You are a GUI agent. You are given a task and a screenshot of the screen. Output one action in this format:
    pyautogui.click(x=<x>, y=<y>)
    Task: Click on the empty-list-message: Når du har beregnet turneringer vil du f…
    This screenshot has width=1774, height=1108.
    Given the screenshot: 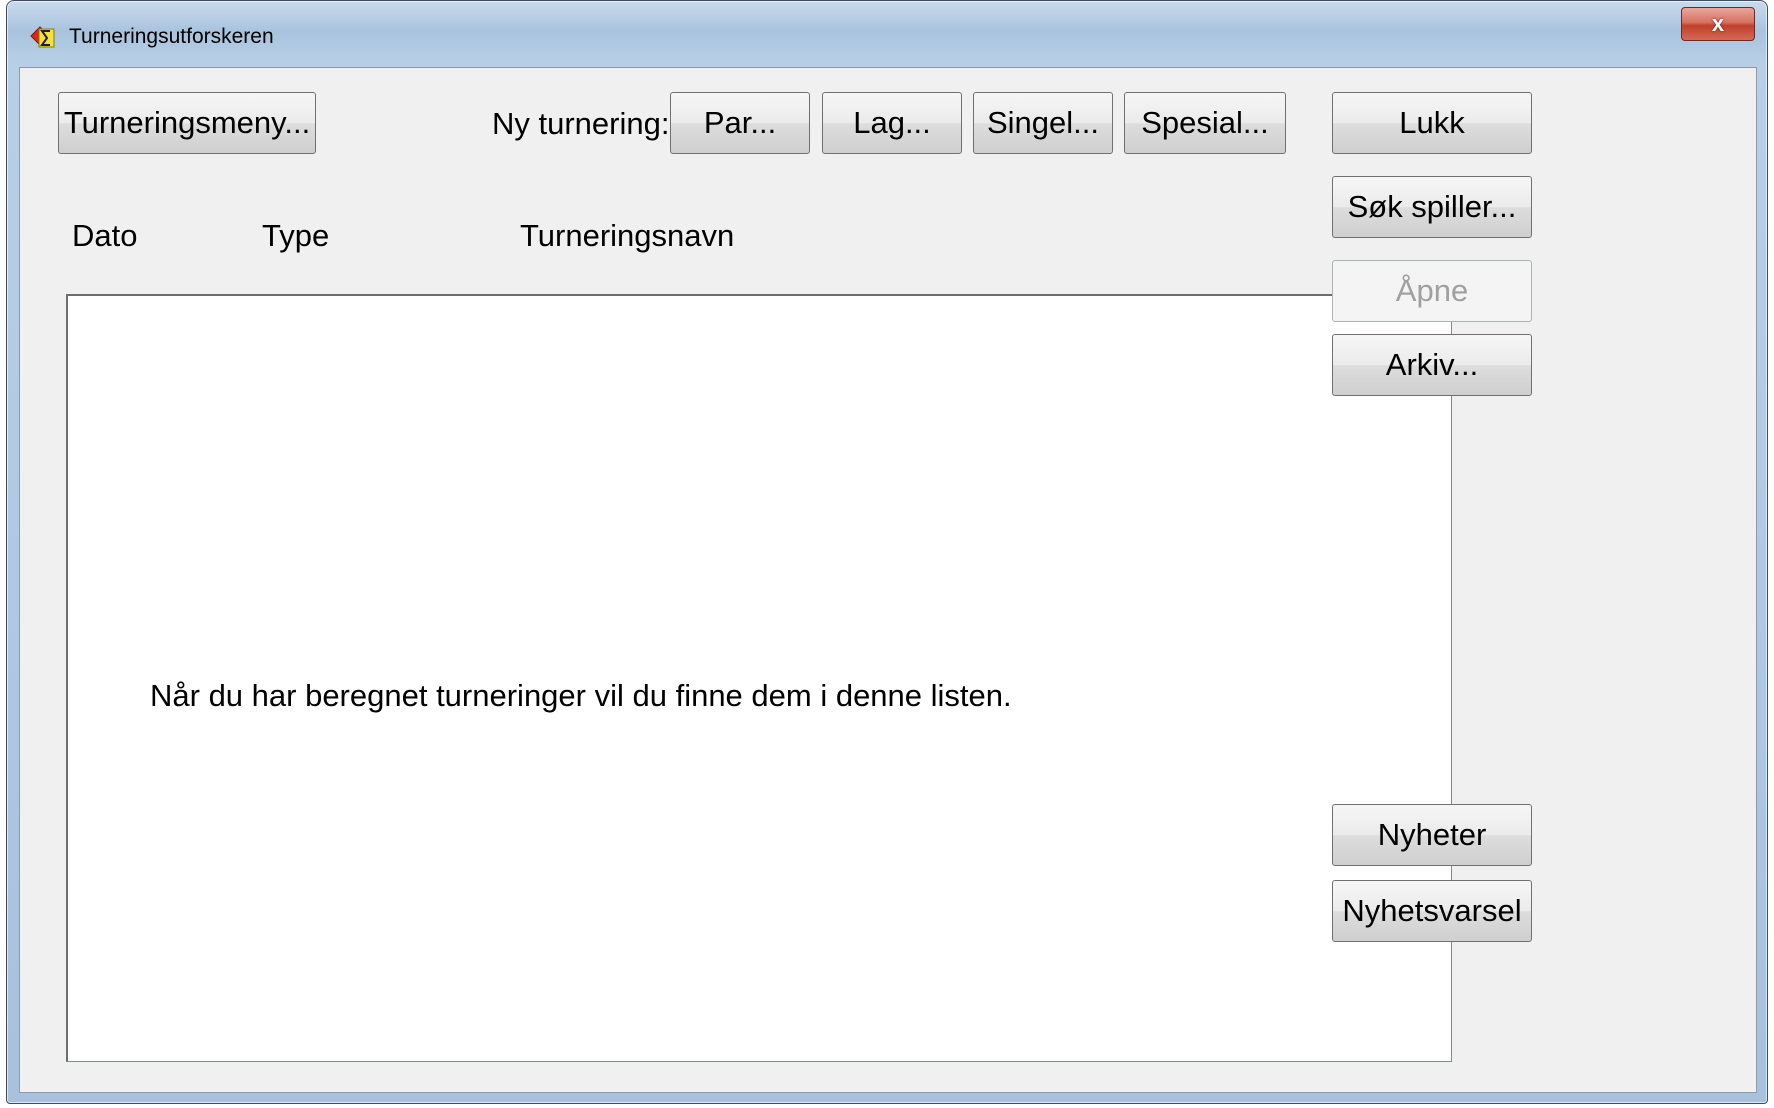 What is the action you would take?
    pyautogui.click(x=581, y=695)
    